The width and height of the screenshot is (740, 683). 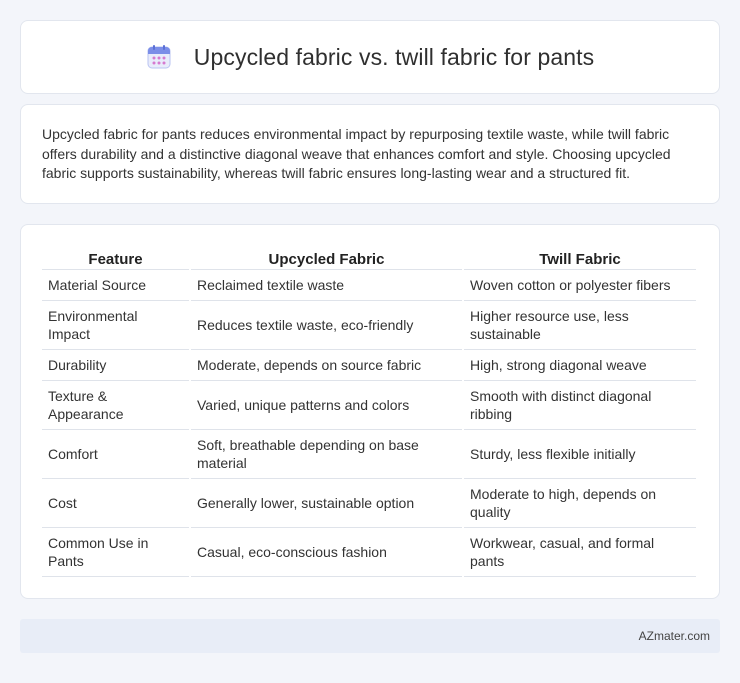 I want to click on upcycled-cell: Reclaimed textile waste, so click(x=326, y=285).